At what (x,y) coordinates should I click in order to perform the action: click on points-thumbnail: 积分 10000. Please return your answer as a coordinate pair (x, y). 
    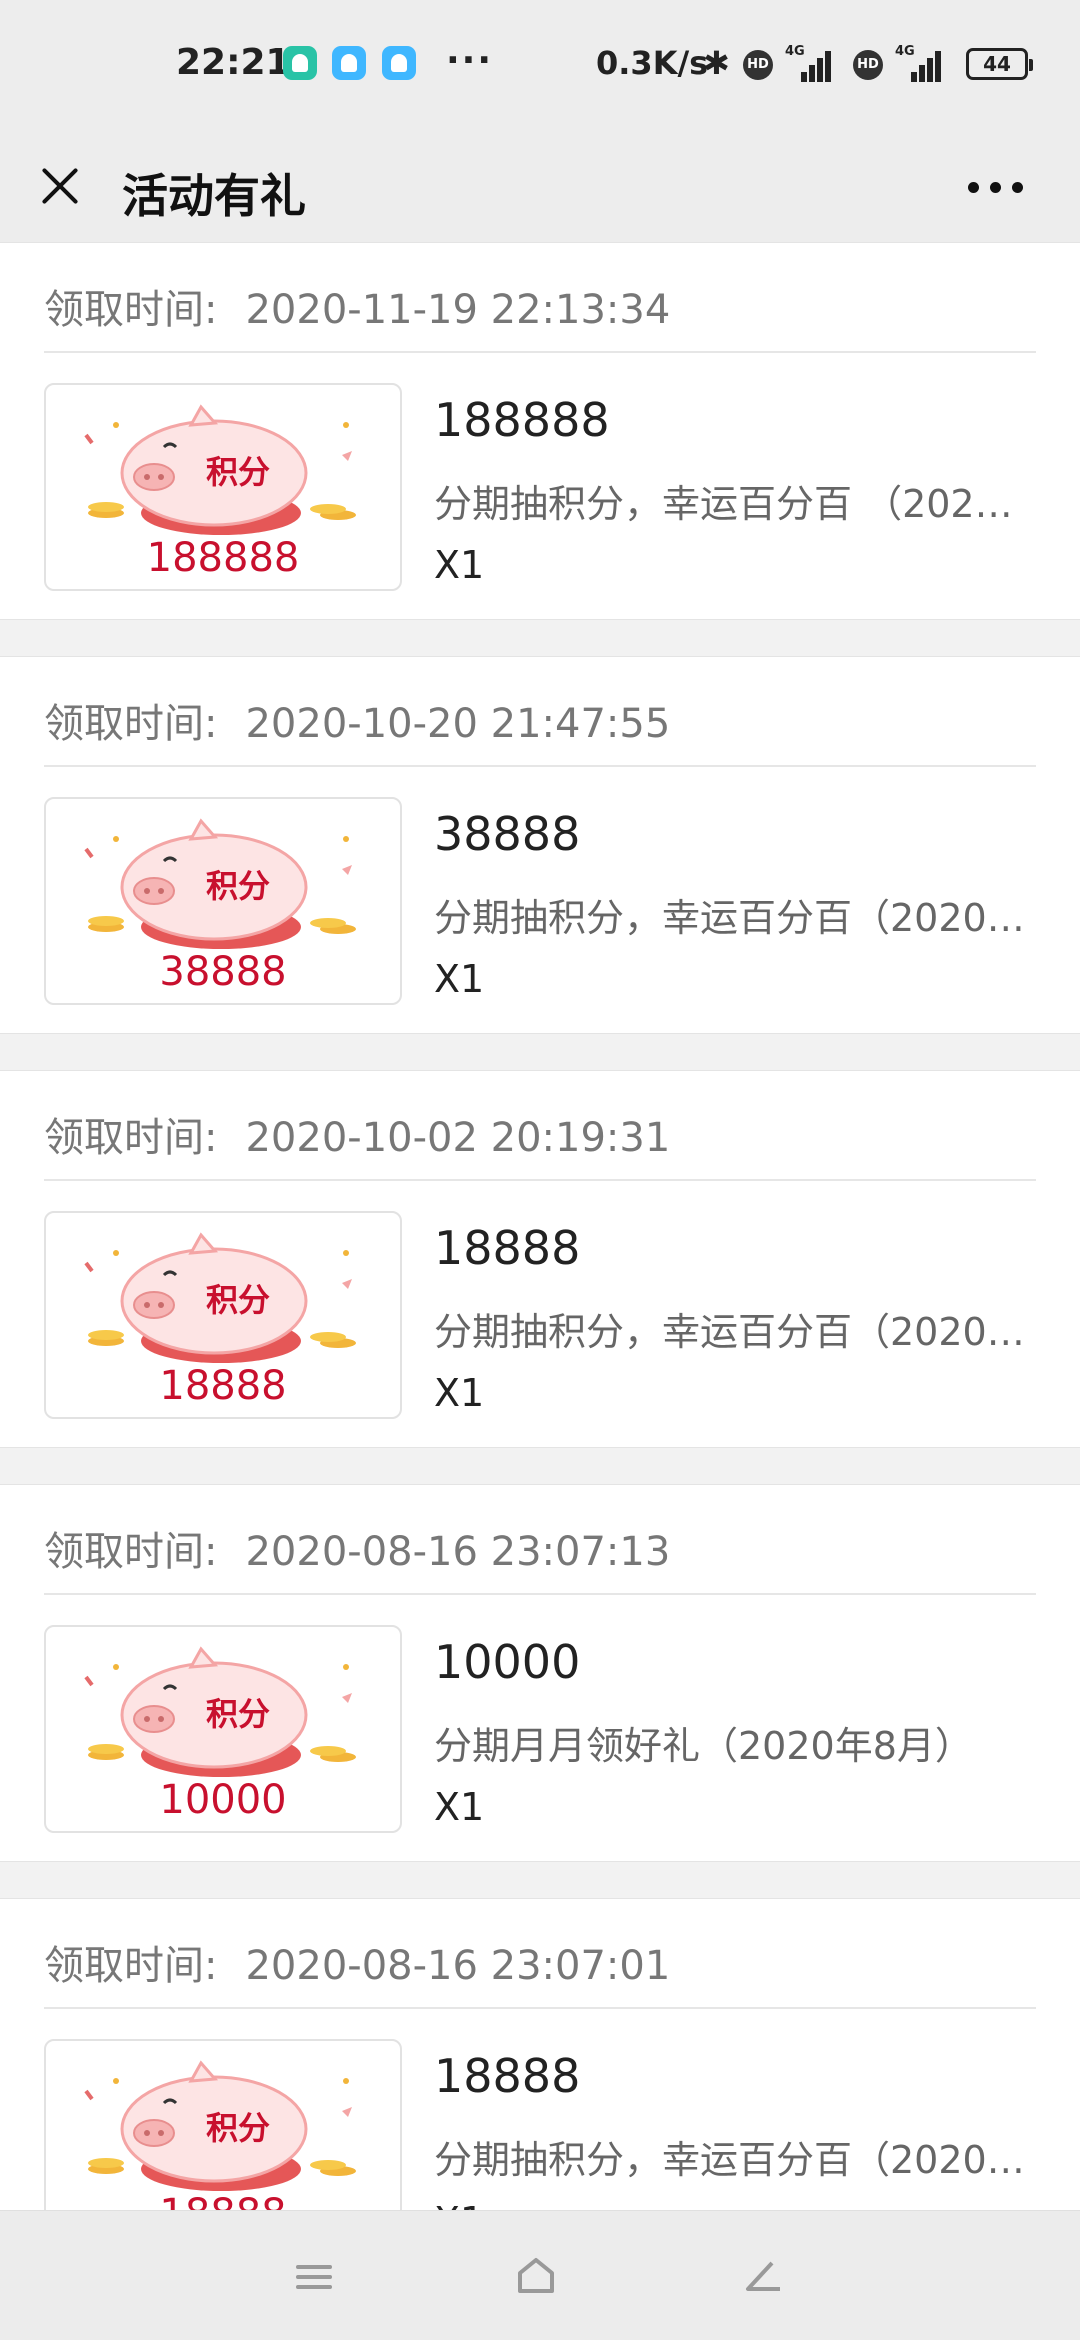
    Looking at the image, I should click on (223, 1729).